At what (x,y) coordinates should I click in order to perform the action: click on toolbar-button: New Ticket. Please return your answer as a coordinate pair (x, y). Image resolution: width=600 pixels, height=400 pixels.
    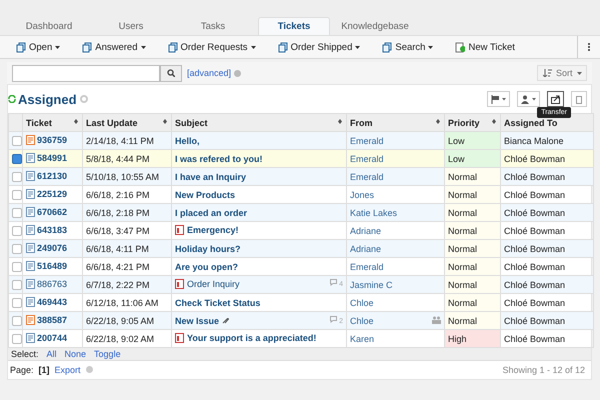
    Looking at the image, I should click on (485, 47).